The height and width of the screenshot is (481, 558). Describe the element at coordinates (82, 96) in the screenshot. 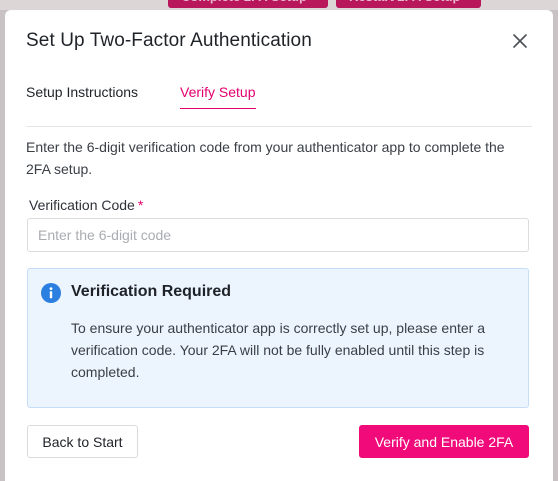

I see `tab-setup-instructions: Setup Instructions` at that location.